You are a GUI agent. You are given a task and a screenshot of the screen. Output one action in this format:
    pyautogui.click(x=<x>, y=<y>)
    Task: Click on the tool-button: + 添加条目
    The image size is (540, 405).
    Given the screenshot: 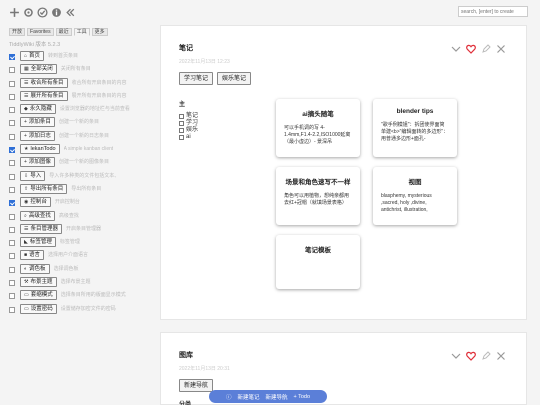 What is the action you would take?
    pyautogui.click(x=37, y=122)
    